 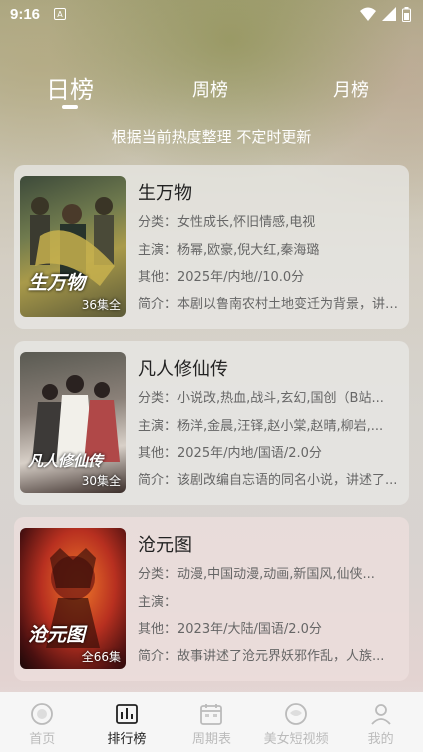 I want to click on home-icon, so click(x=42, y=714).